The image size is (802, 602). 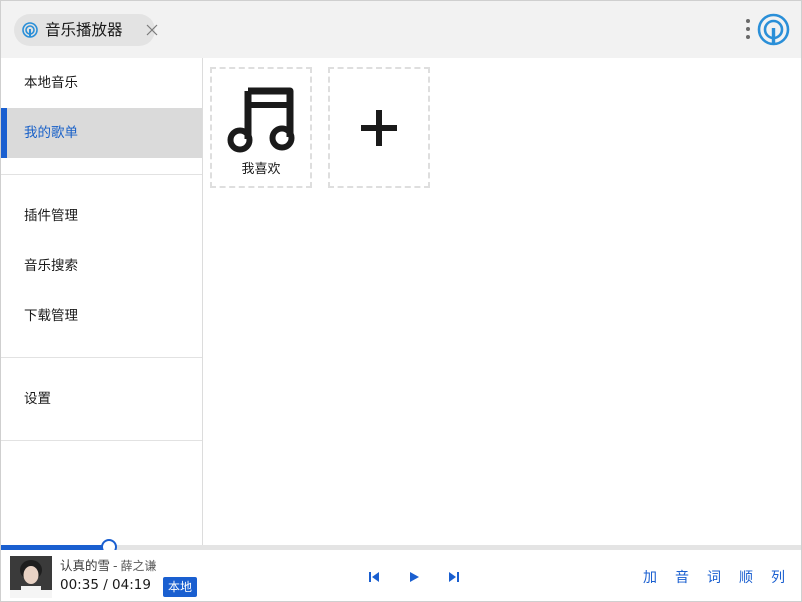 I want to click on app-tab-label: 音乐播放器, so click(x=84, y=30).